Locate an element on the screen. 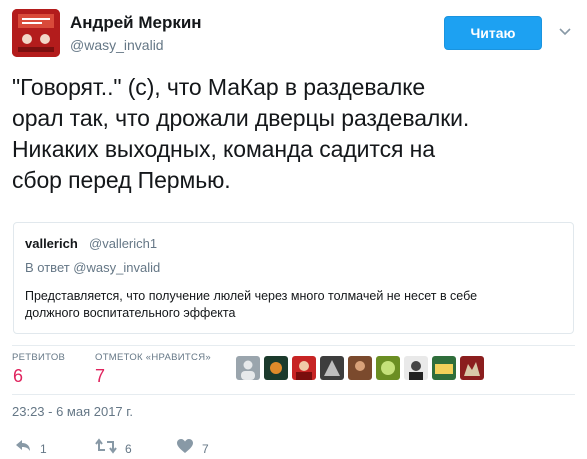  retweet-count: 6 is located at coordinates (128, 448).